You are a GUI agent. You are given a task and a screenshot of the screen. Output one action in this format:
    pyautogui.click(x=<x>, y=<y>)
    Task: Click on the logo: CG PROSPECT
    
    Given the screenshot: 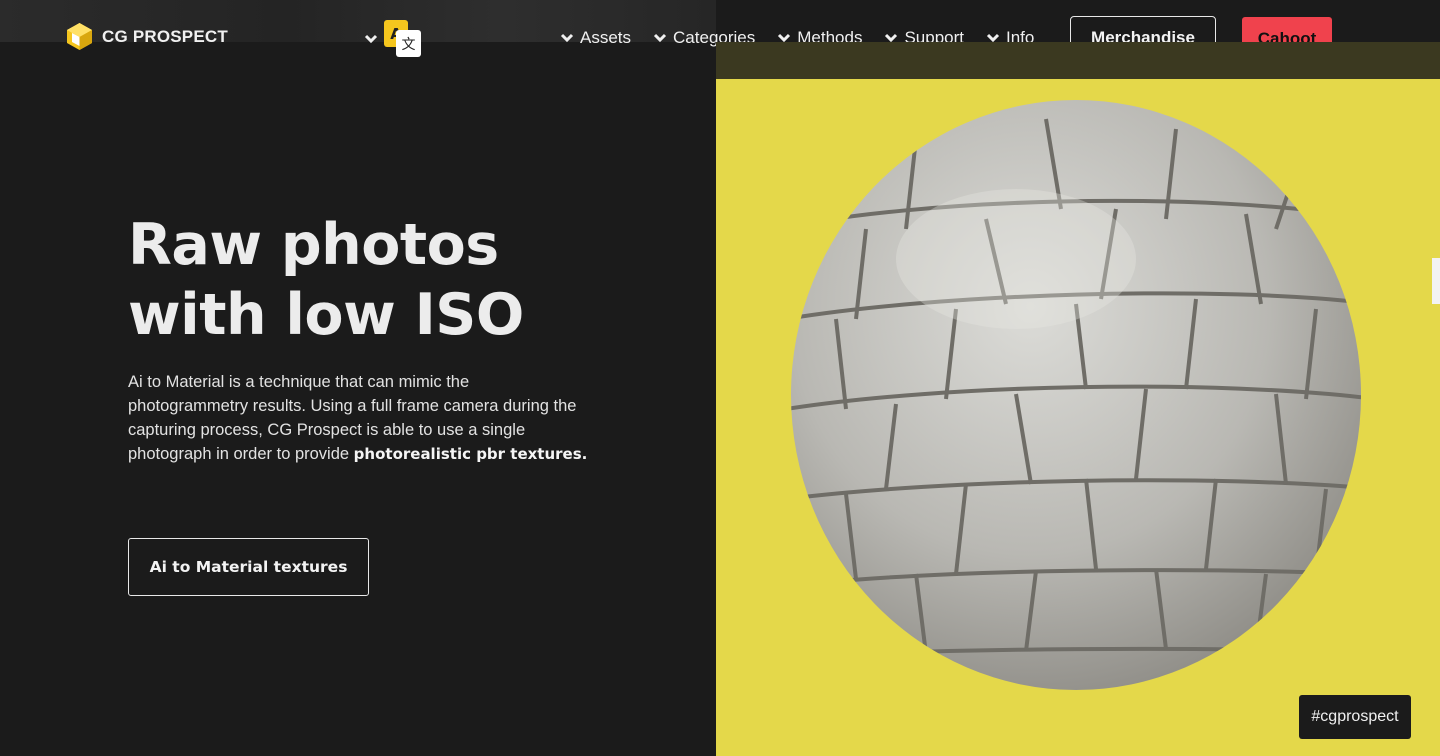 What is the action you would take?
    pyautogui.click(x=147, y=36)
    